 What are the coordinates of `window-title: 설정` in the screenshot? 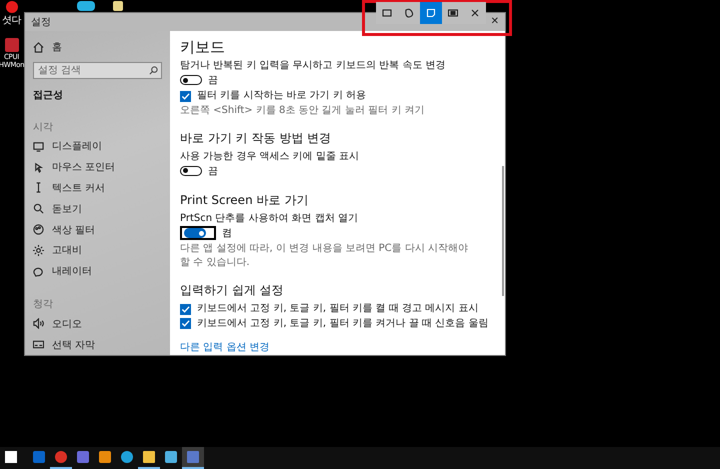 It's located at (40, 22).